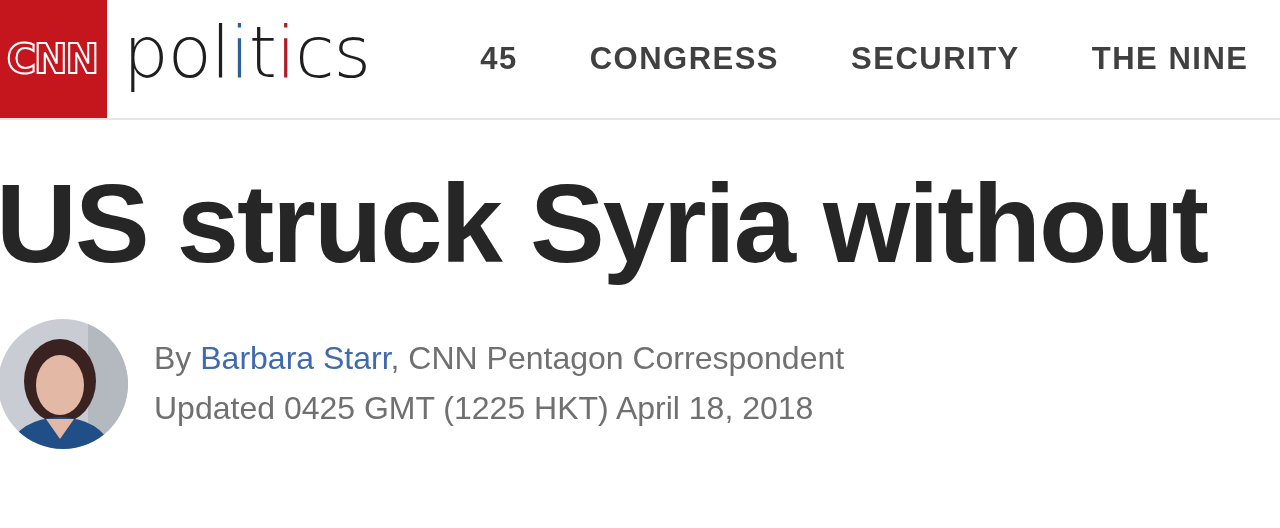 The image size is (1280, 528). I want to click on nav-link: 45, so click(499, 59).